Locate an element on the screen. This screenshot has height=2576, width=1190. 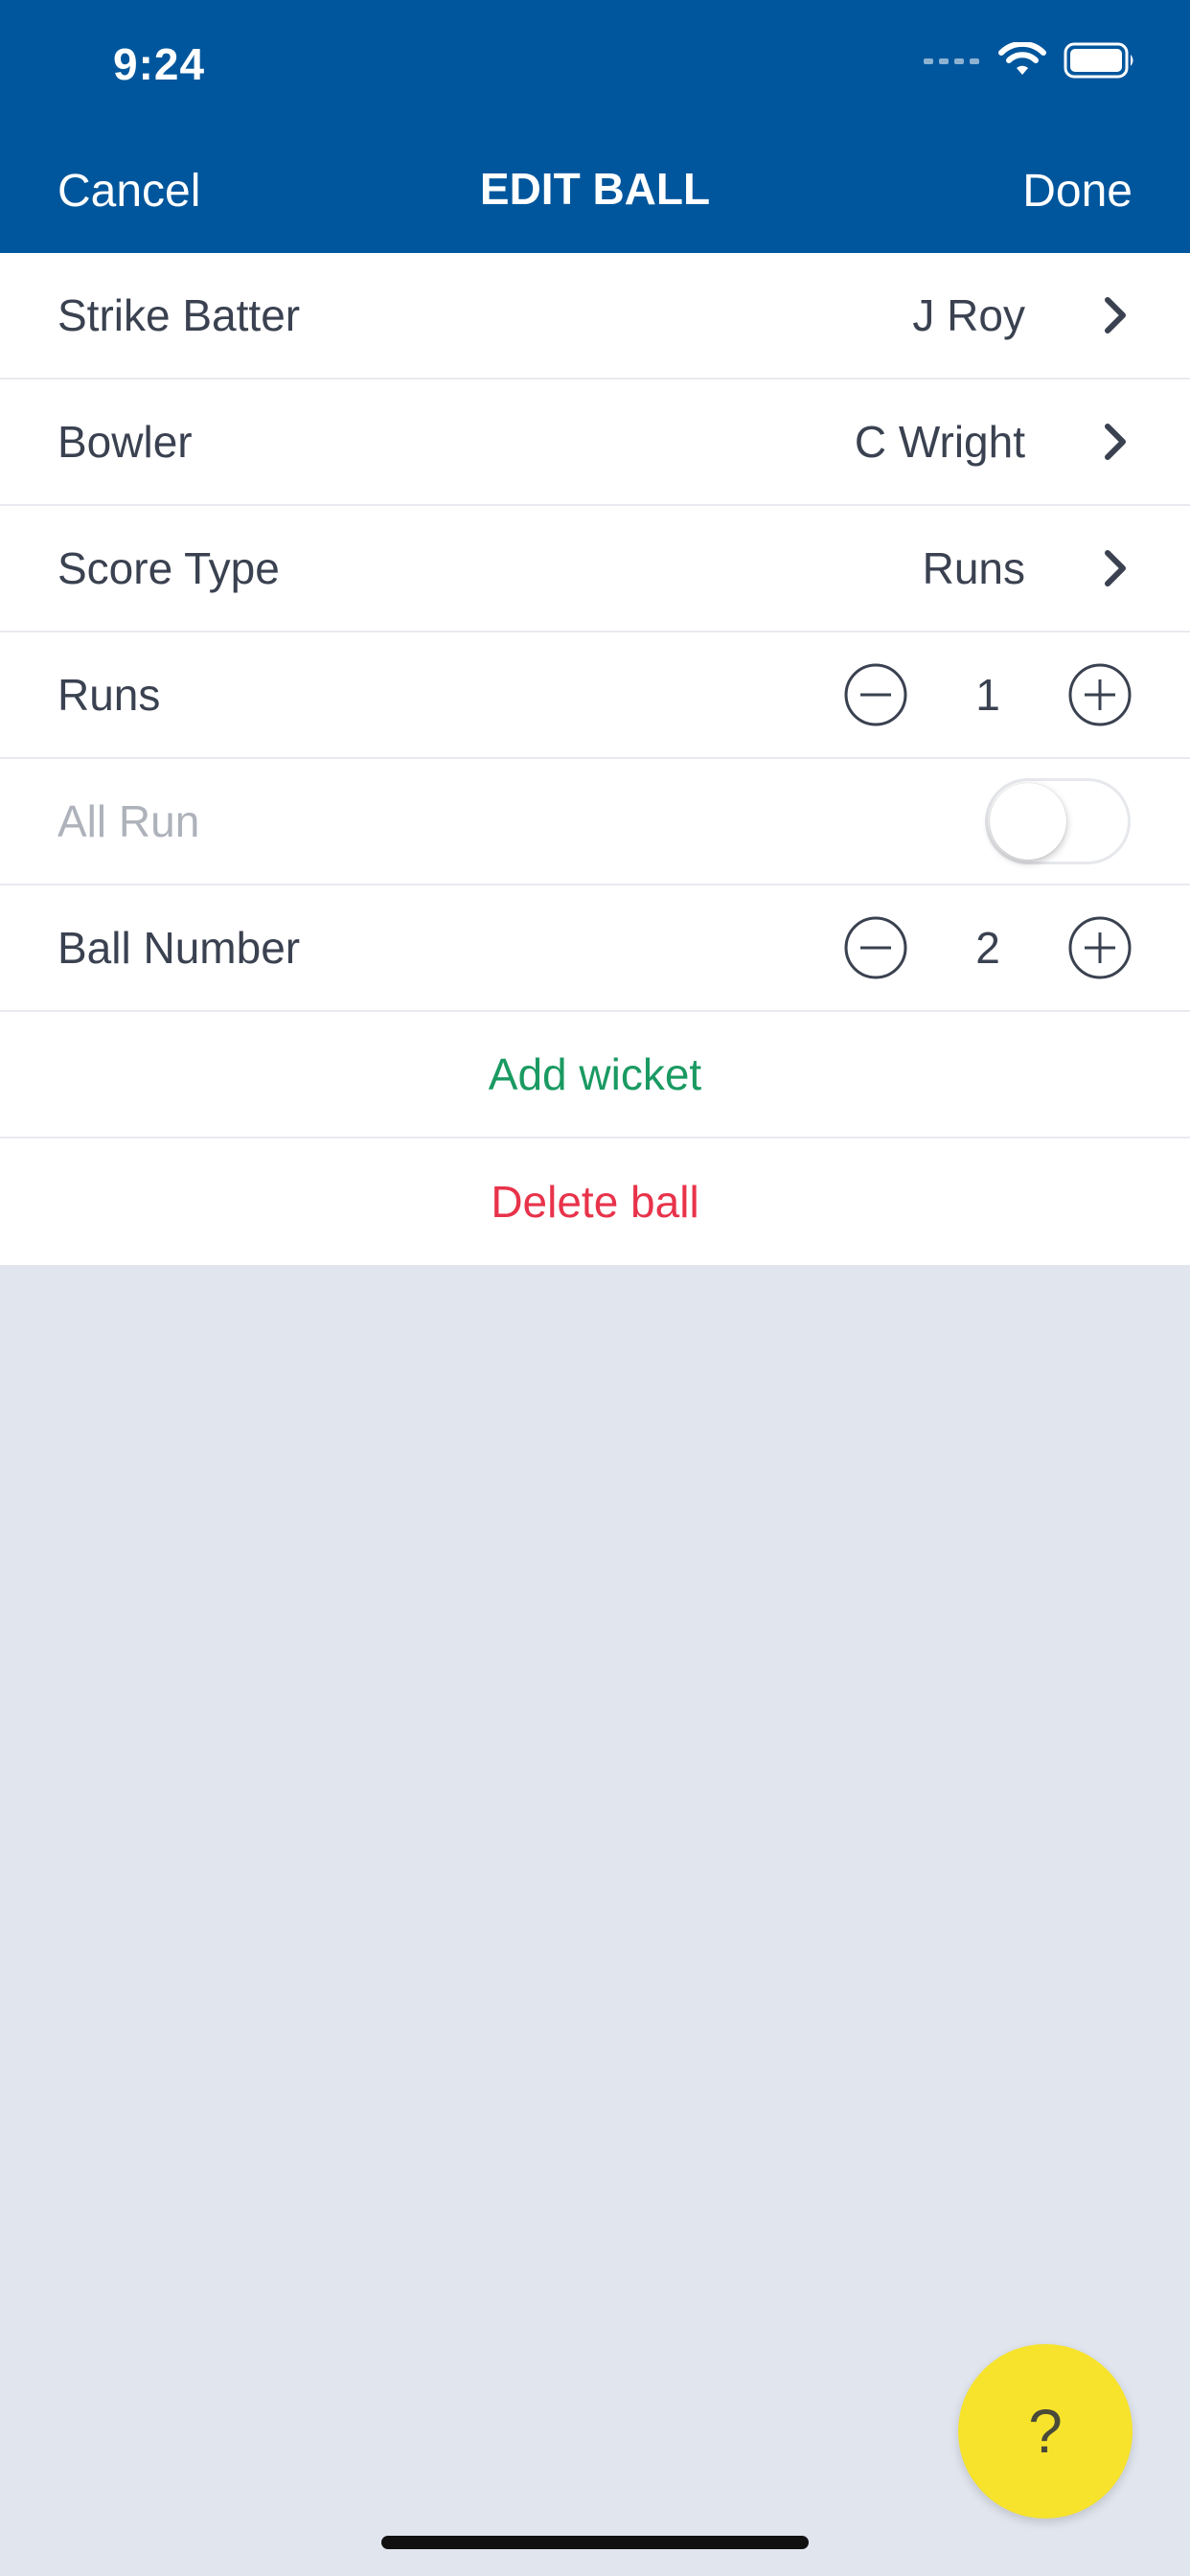
cancel-button: Cancel is located at coordinates (128, 191).